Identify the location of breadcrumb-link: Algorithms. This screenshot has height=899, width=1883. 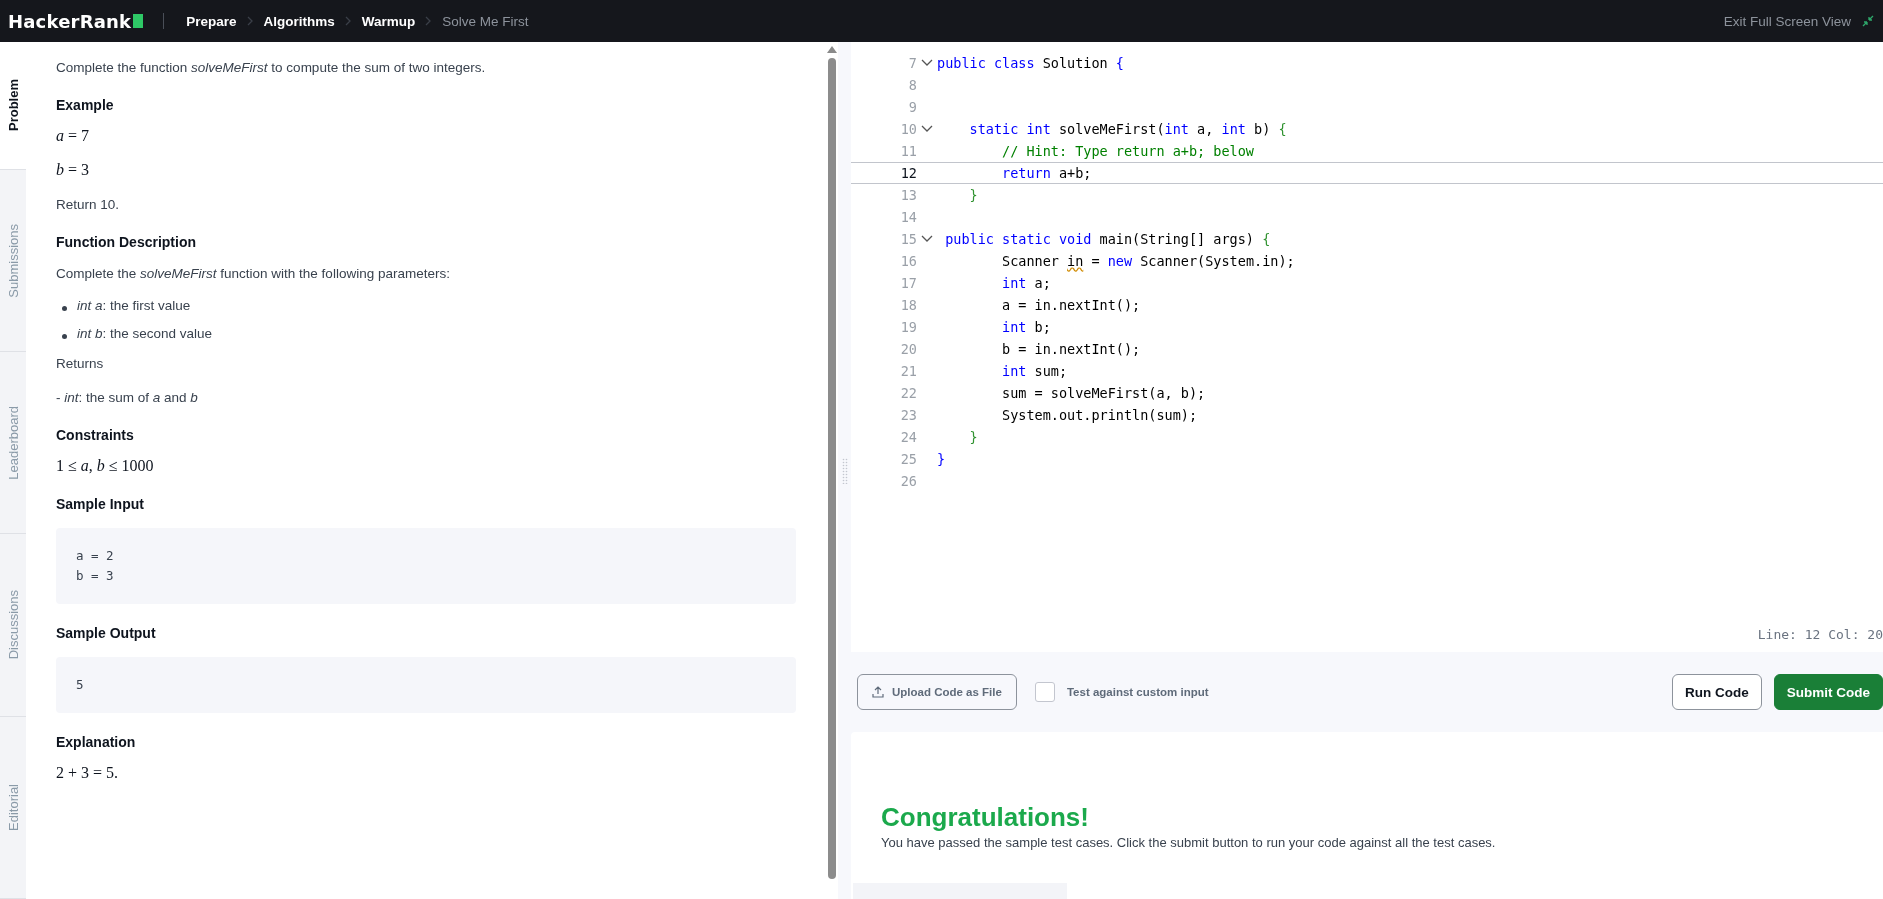
(299, 21).